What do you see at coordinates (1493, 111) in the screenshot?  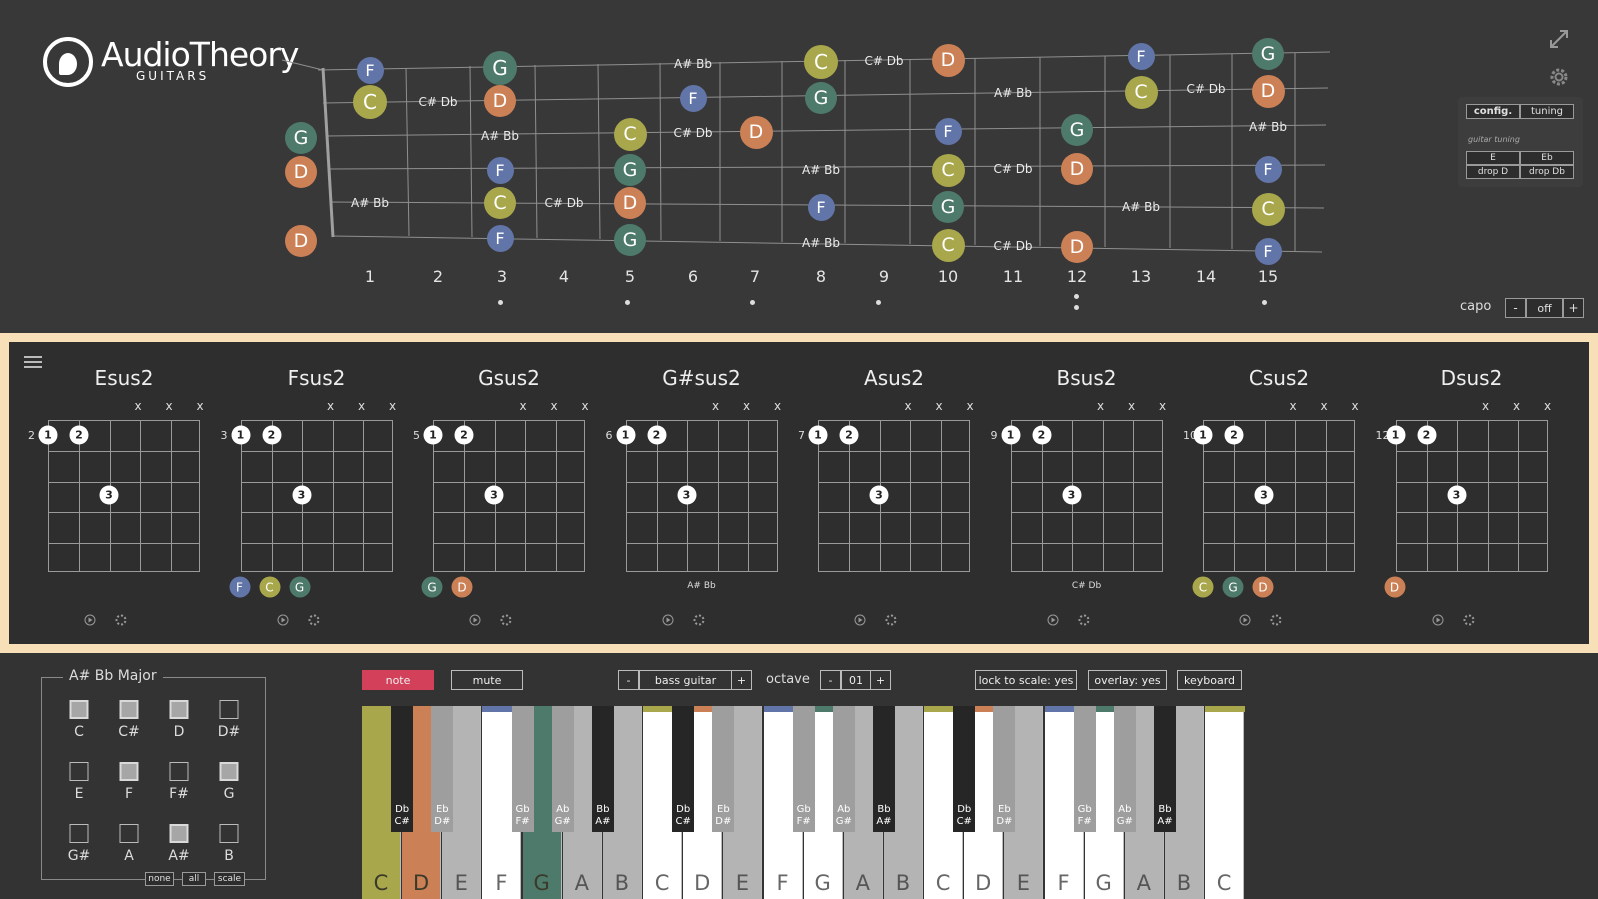 I see `tab-config: config.` at bounding box center [1493, 111].